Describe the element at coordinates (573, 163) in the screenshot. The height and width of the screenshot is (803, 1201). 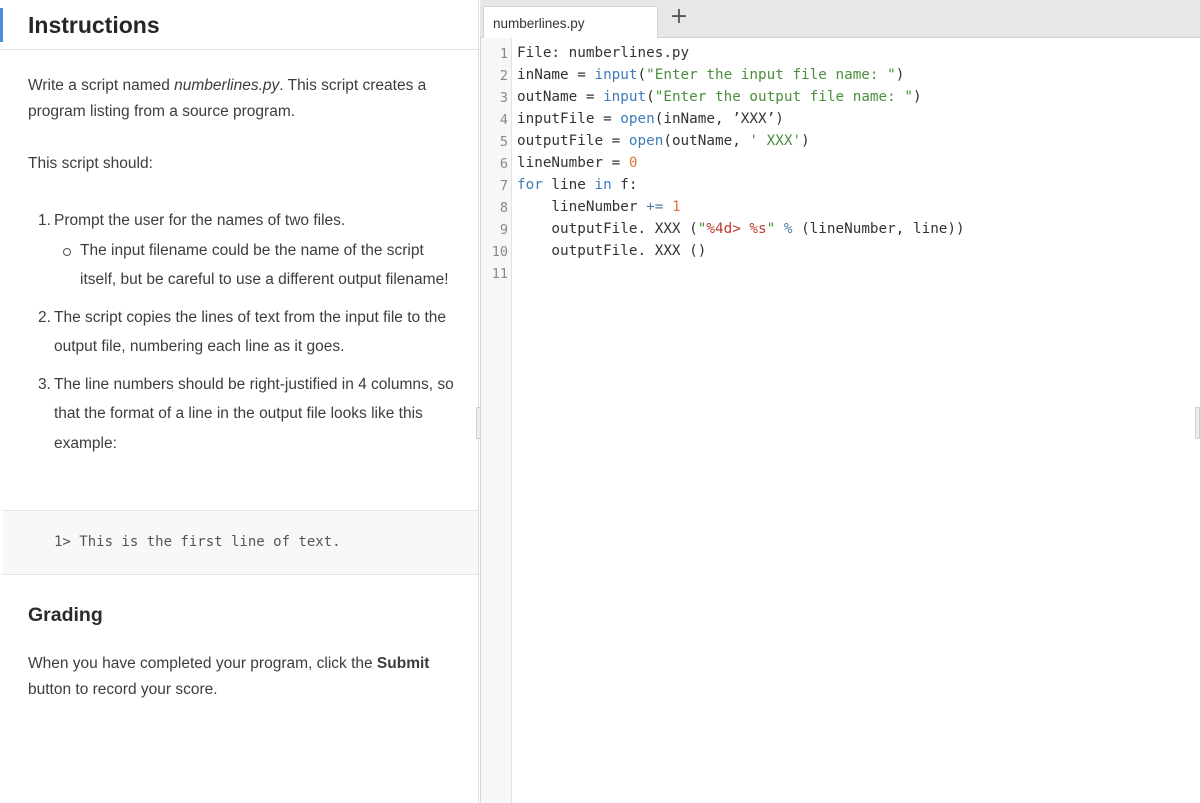
I see `code-text: lineNumber =` at that location.